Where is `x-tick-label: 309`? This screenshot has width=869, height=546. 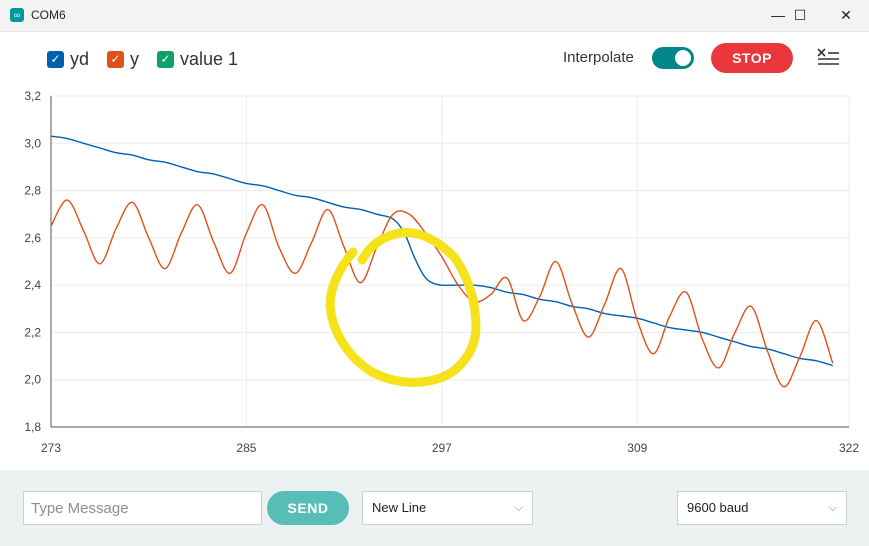 x-tick-label: 309 is located at coordinates (637, 448).